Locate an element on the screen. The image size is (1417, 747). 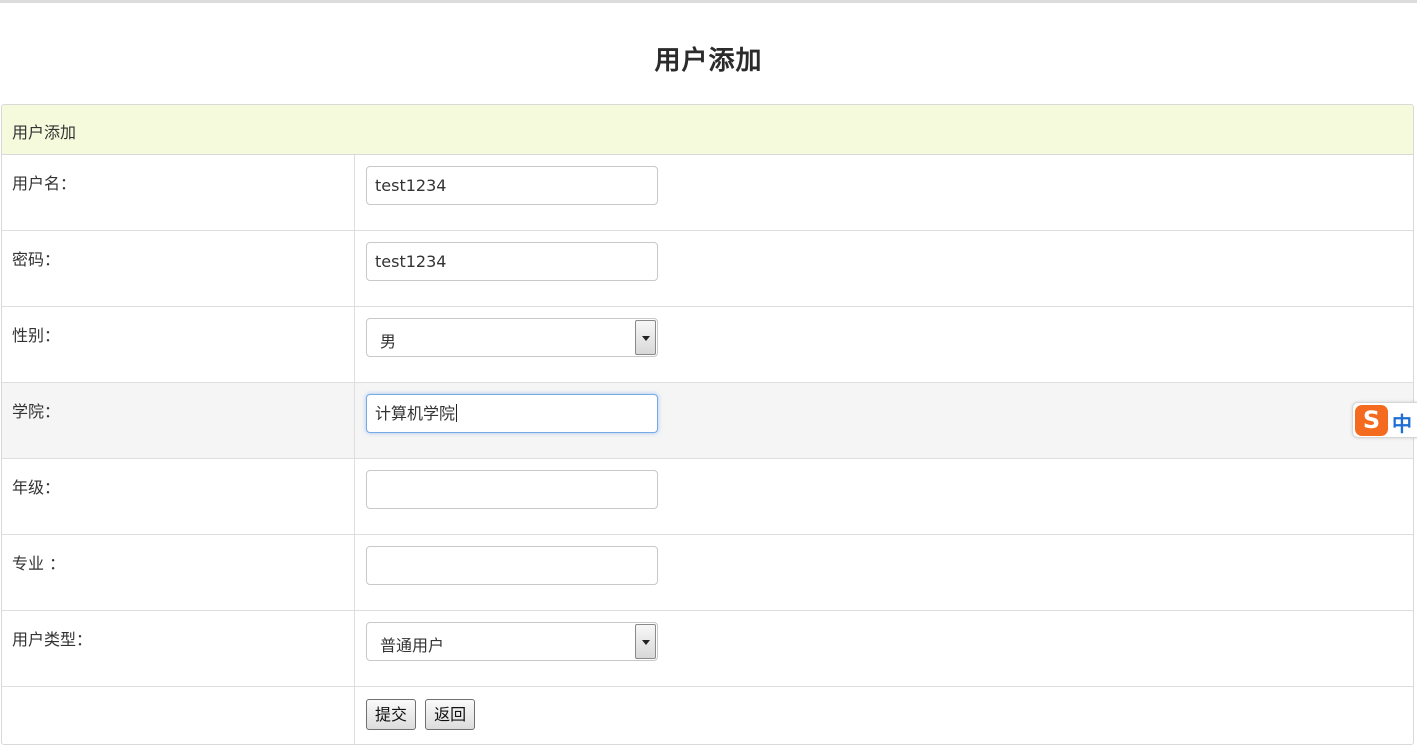
form-row-gender: 性别： 男 is located at coordinates (707, 345).